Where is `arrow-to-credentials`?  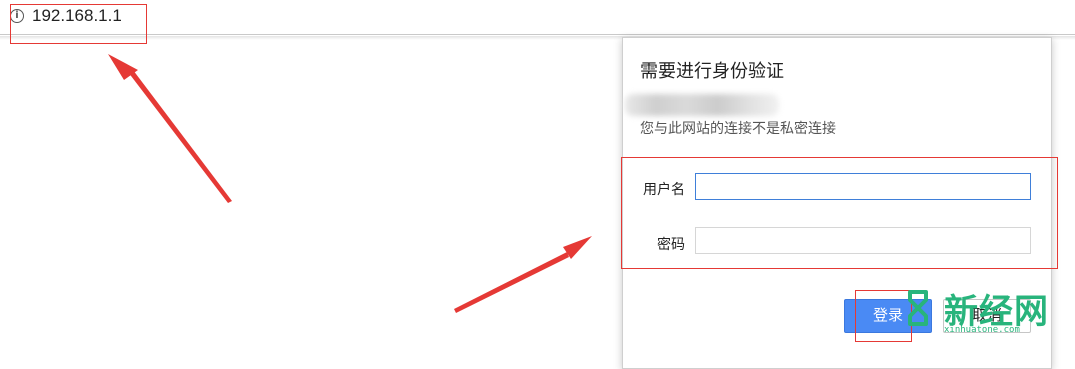
arrow-to-credentials is located at coordinates (523, 274).